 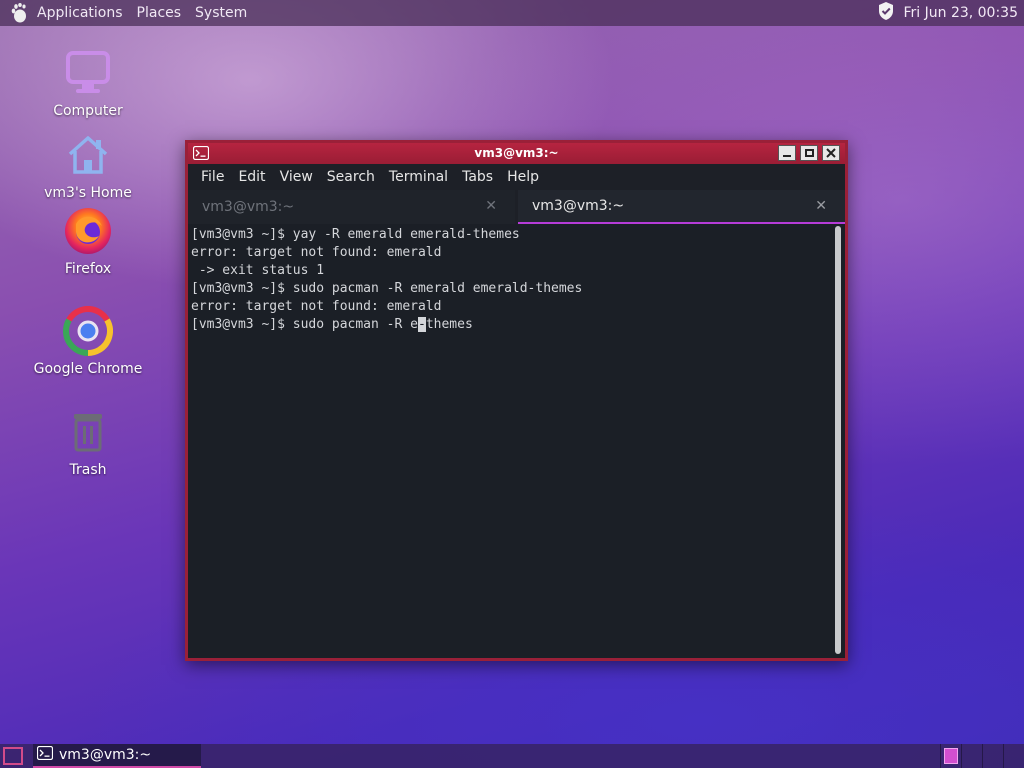 I want to click on trash-icon, so click(x=88, y=432).